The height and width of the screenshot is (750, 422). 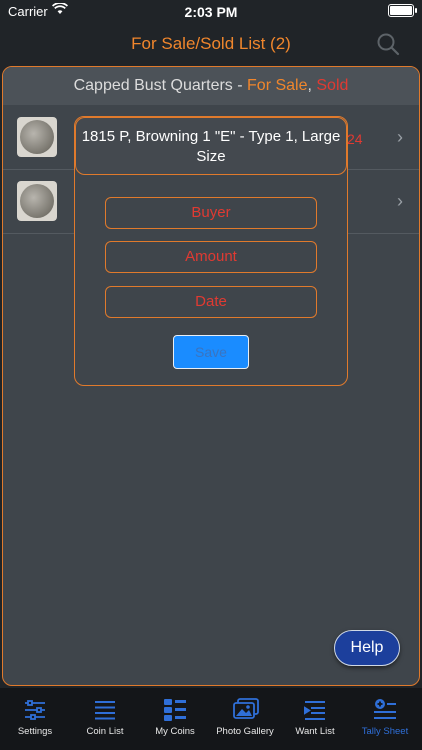 I want to click on list-header: Capped Bust Quarters - For Sale, Sold, so click(x=211, y=86).